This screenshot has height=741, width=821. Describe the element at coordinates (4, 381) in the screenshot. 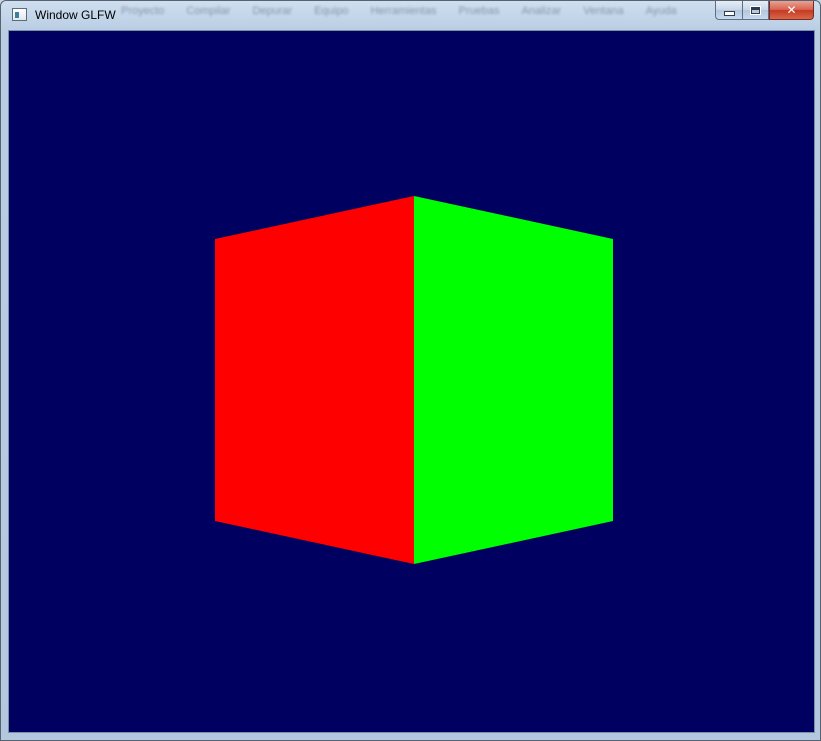

I see `background-app-edge` at that location.